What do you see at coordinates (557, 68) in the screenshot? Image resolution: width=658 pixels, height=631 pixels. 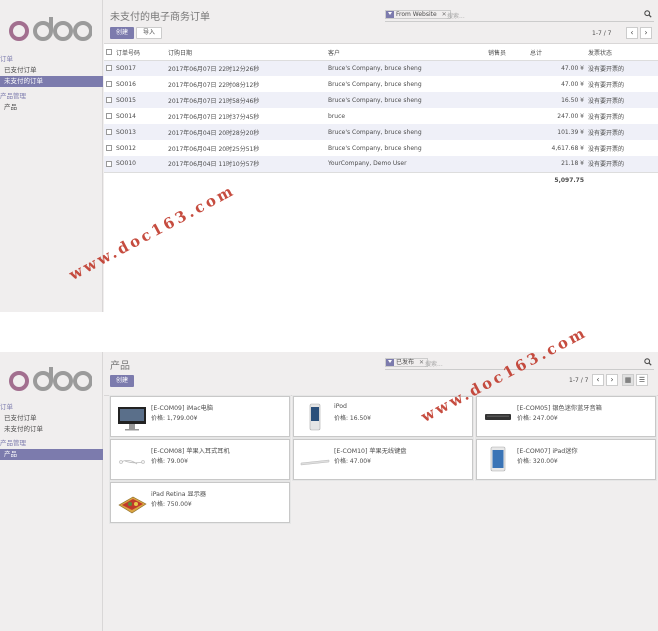 I see `cell-total: 47.00 ¥` at bounding box center [557, 68].